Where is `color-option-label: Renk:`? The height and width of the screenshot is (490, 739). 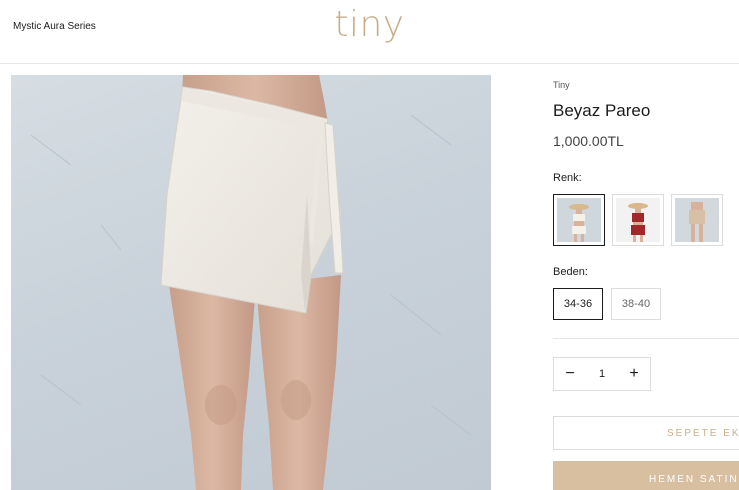 color-option-label: Renk: is located at coordinates (567, 178).